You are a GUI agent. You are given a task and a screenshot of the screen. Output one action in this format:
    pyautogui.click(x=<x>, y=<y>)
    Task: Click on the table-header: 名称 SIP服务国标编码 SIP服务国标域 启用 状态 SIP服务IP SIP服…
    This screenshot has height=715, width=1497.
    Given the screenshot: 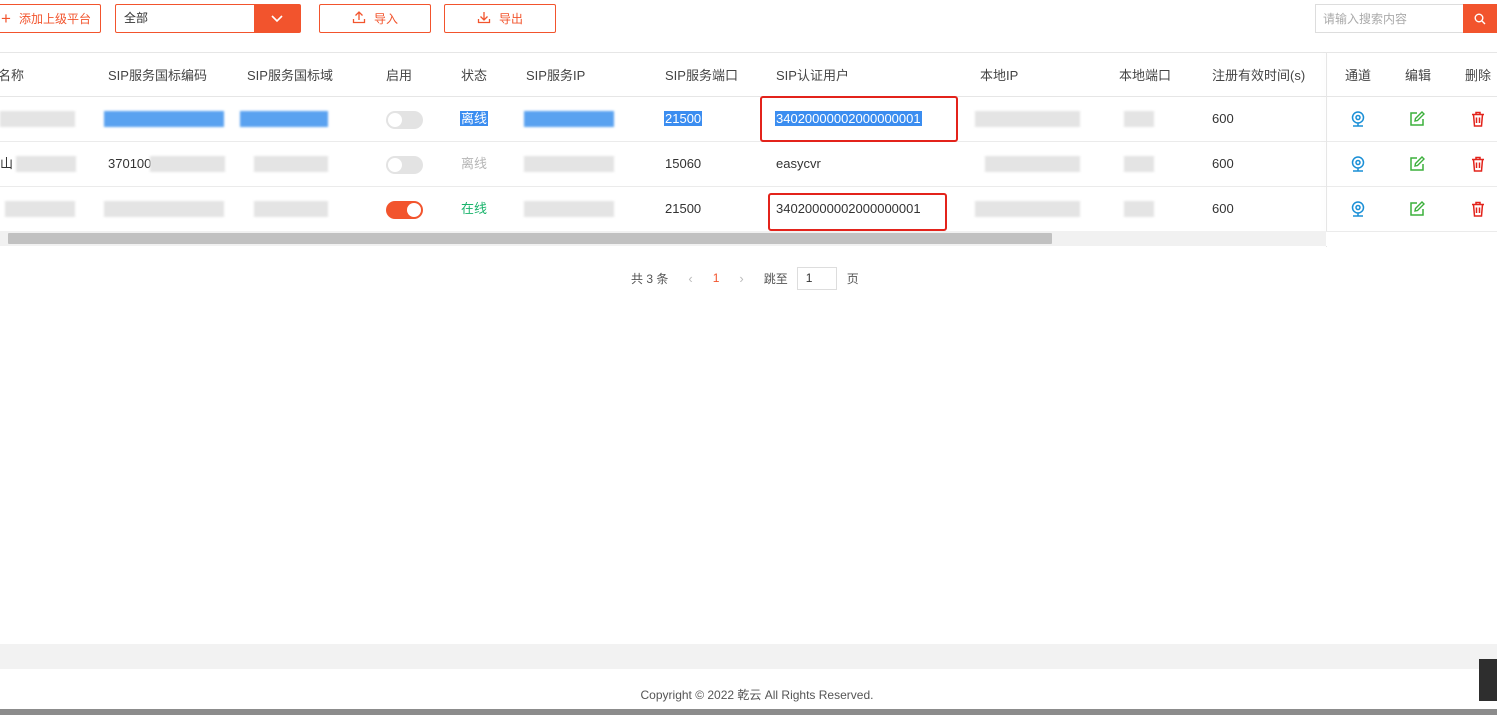 What is the action you would take?
    pyautogui.click(x=748, y=74)
    